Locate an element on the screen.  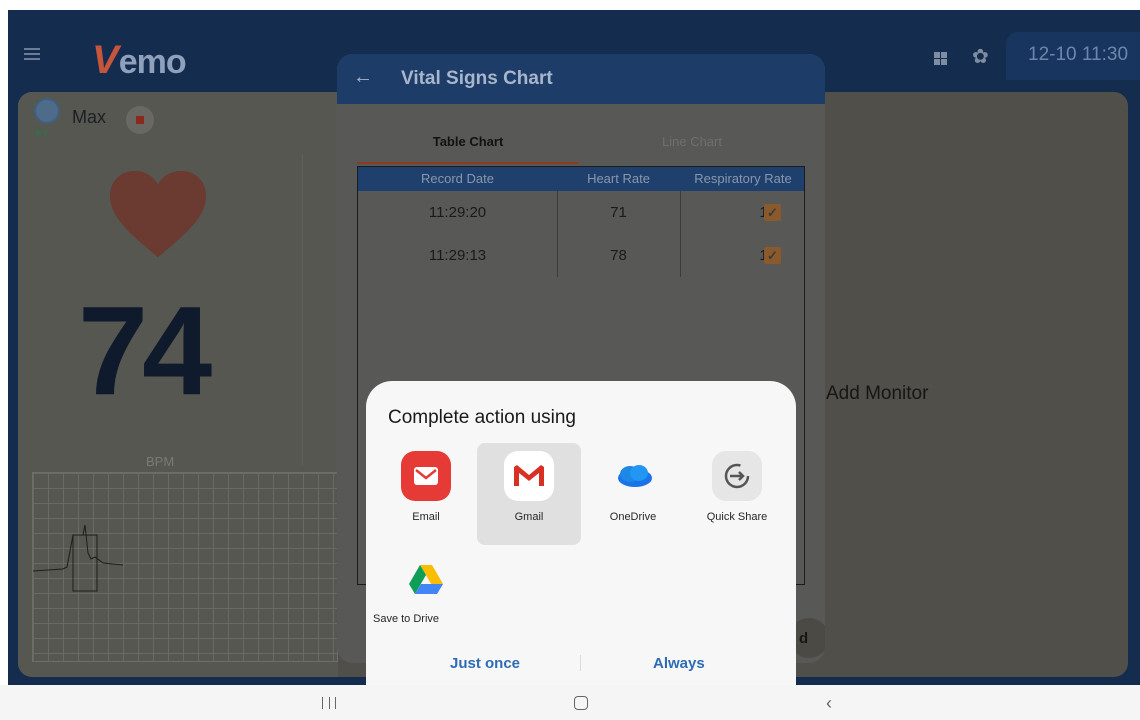
vital-signs-title: Vital Signs Chart is located at coordinates (477, 78).